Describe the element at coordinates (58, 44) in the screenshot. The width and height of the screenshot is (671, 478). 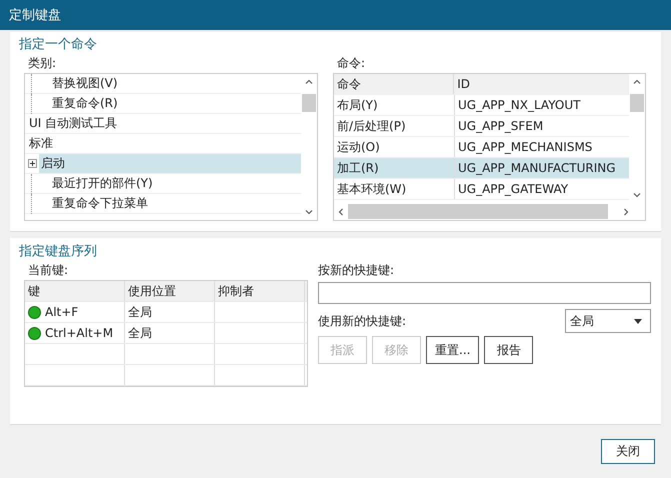
I see `section-title: 指定一个命令` at that location.